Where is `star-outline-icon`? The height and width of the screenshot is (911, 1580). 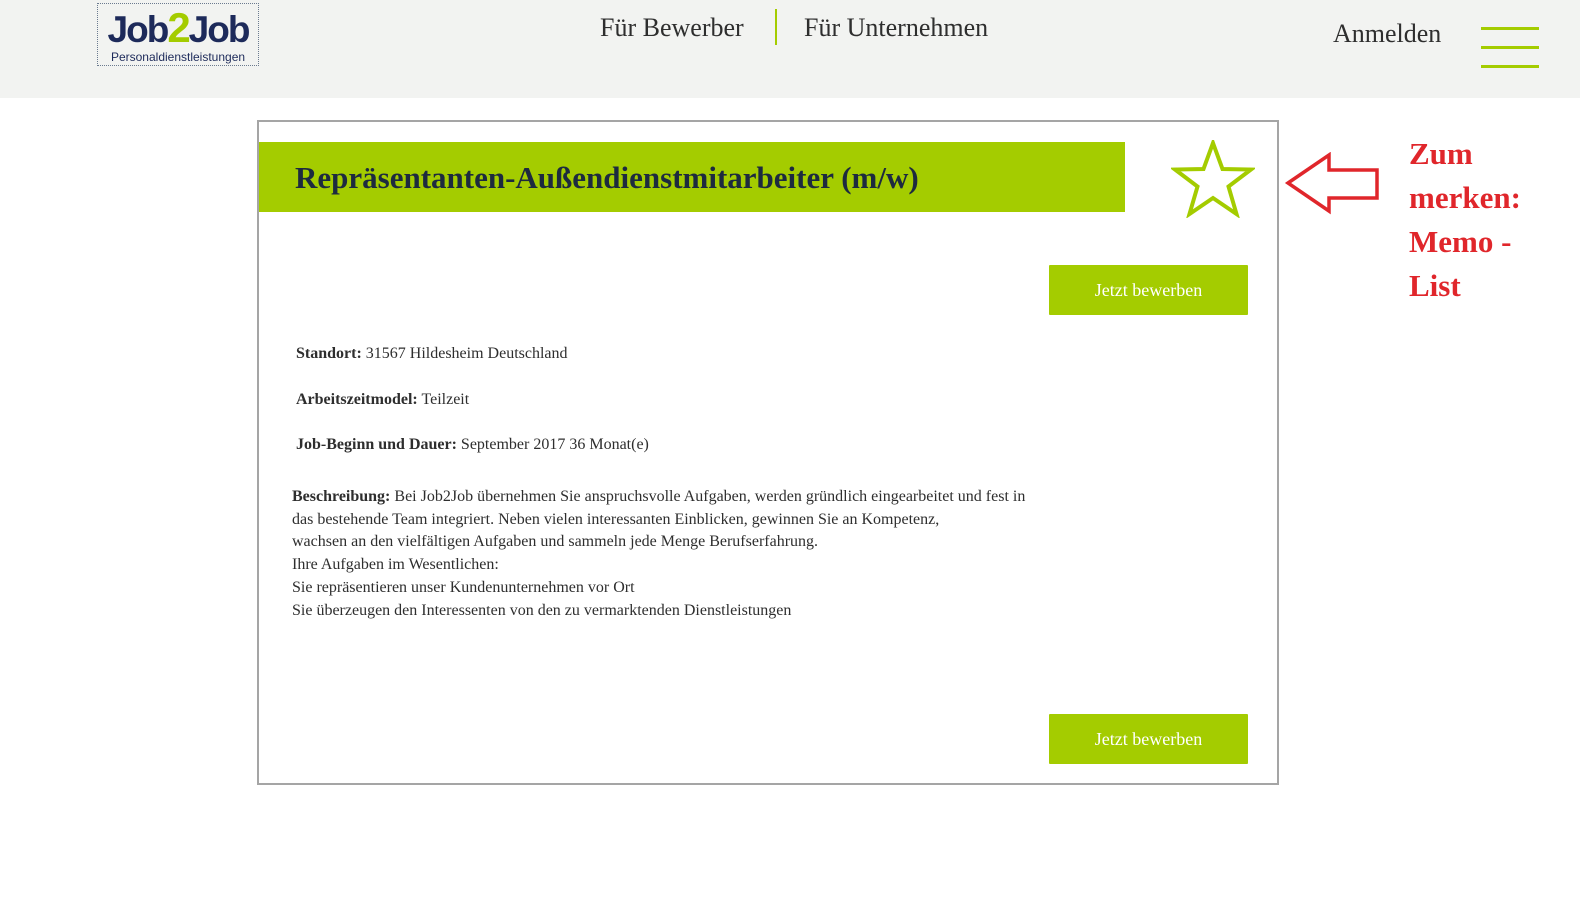
star-outline-icon is located at coordinates (1213, 179).